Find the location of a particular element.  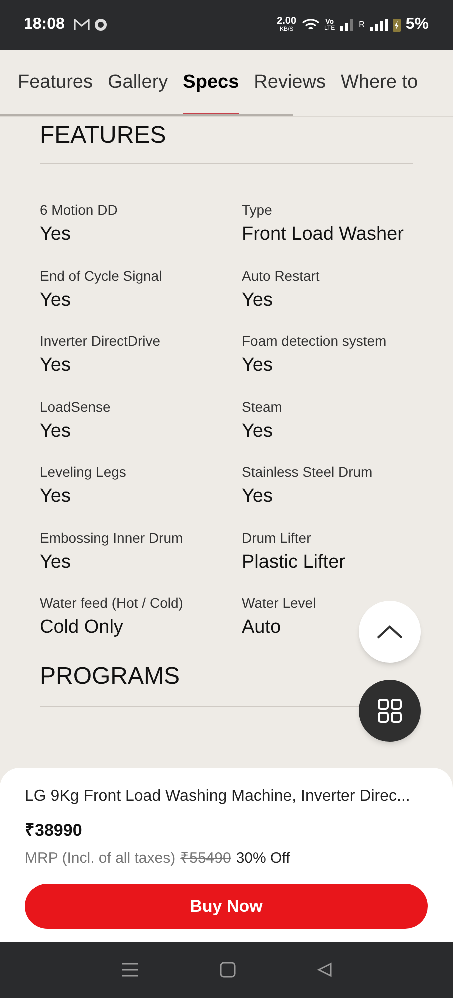

network-speed: 2.00 is located at coordinates (287, 22).